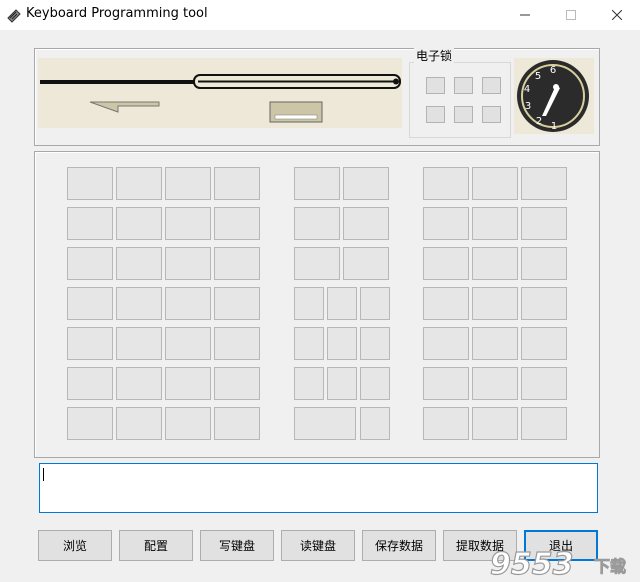  Describe the element at coordinates (237, 383) in the screenshot. I see `key-left-r6-c4` at that location.